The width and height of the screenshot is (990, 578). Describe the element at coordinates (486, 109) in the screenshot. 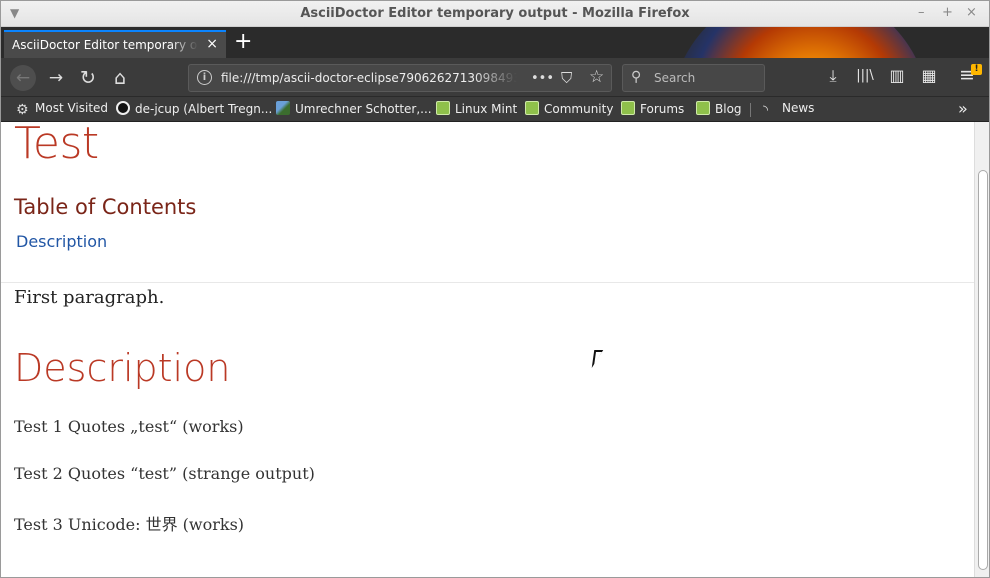

I see `bookmark-label: Linux Mint` at that location.